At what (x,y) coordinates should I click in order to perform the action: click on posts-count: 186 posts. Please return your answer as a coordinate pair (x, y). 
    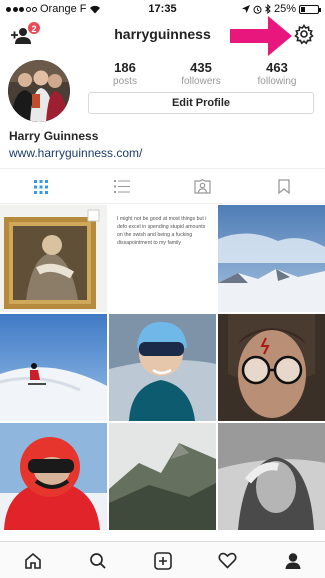
    Looking at the image, I should click on (125, 73).